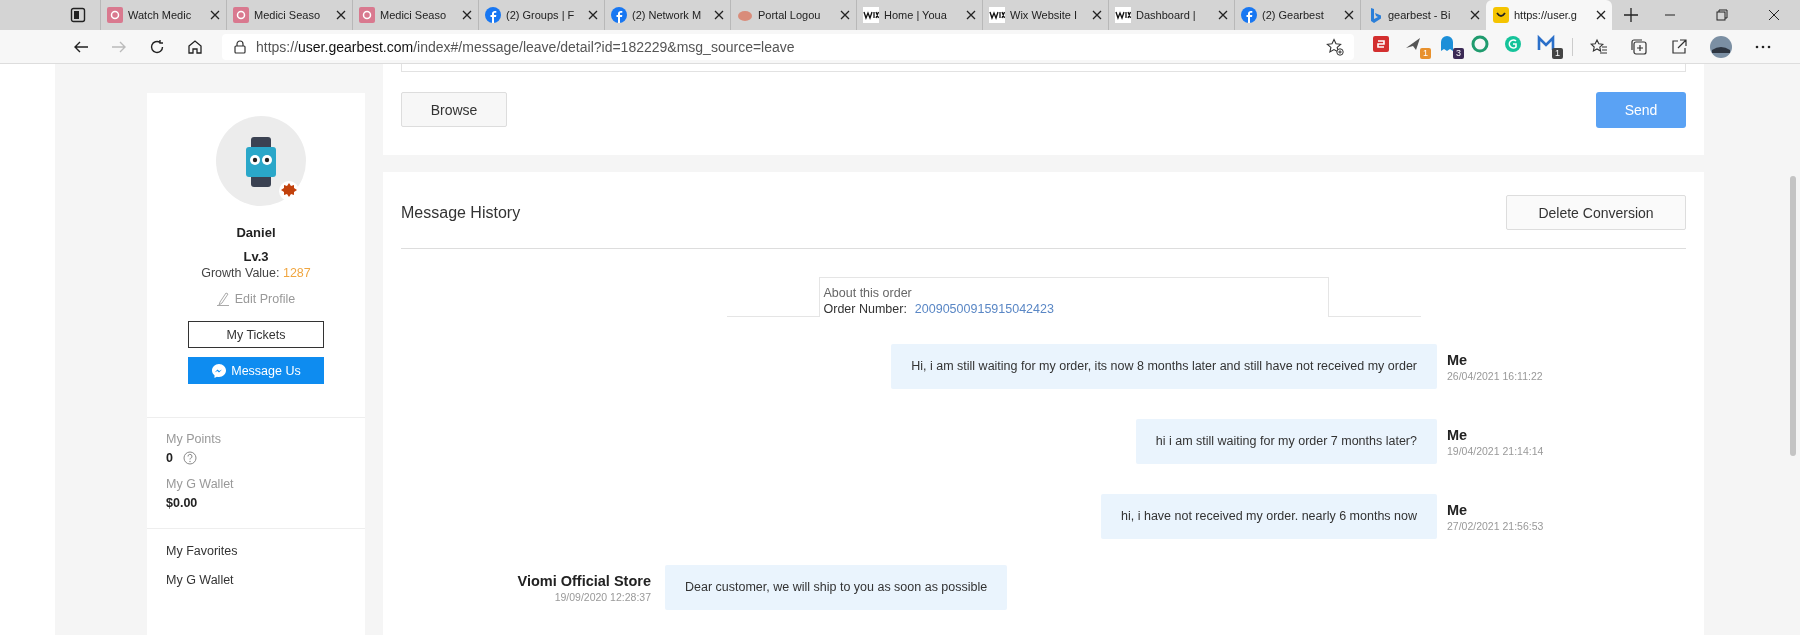 The image size is (1800, 635). What do you see at coordinates (219, 370) in the screenshot?
I see `messenger-icon` at bounding box center [219, 370].